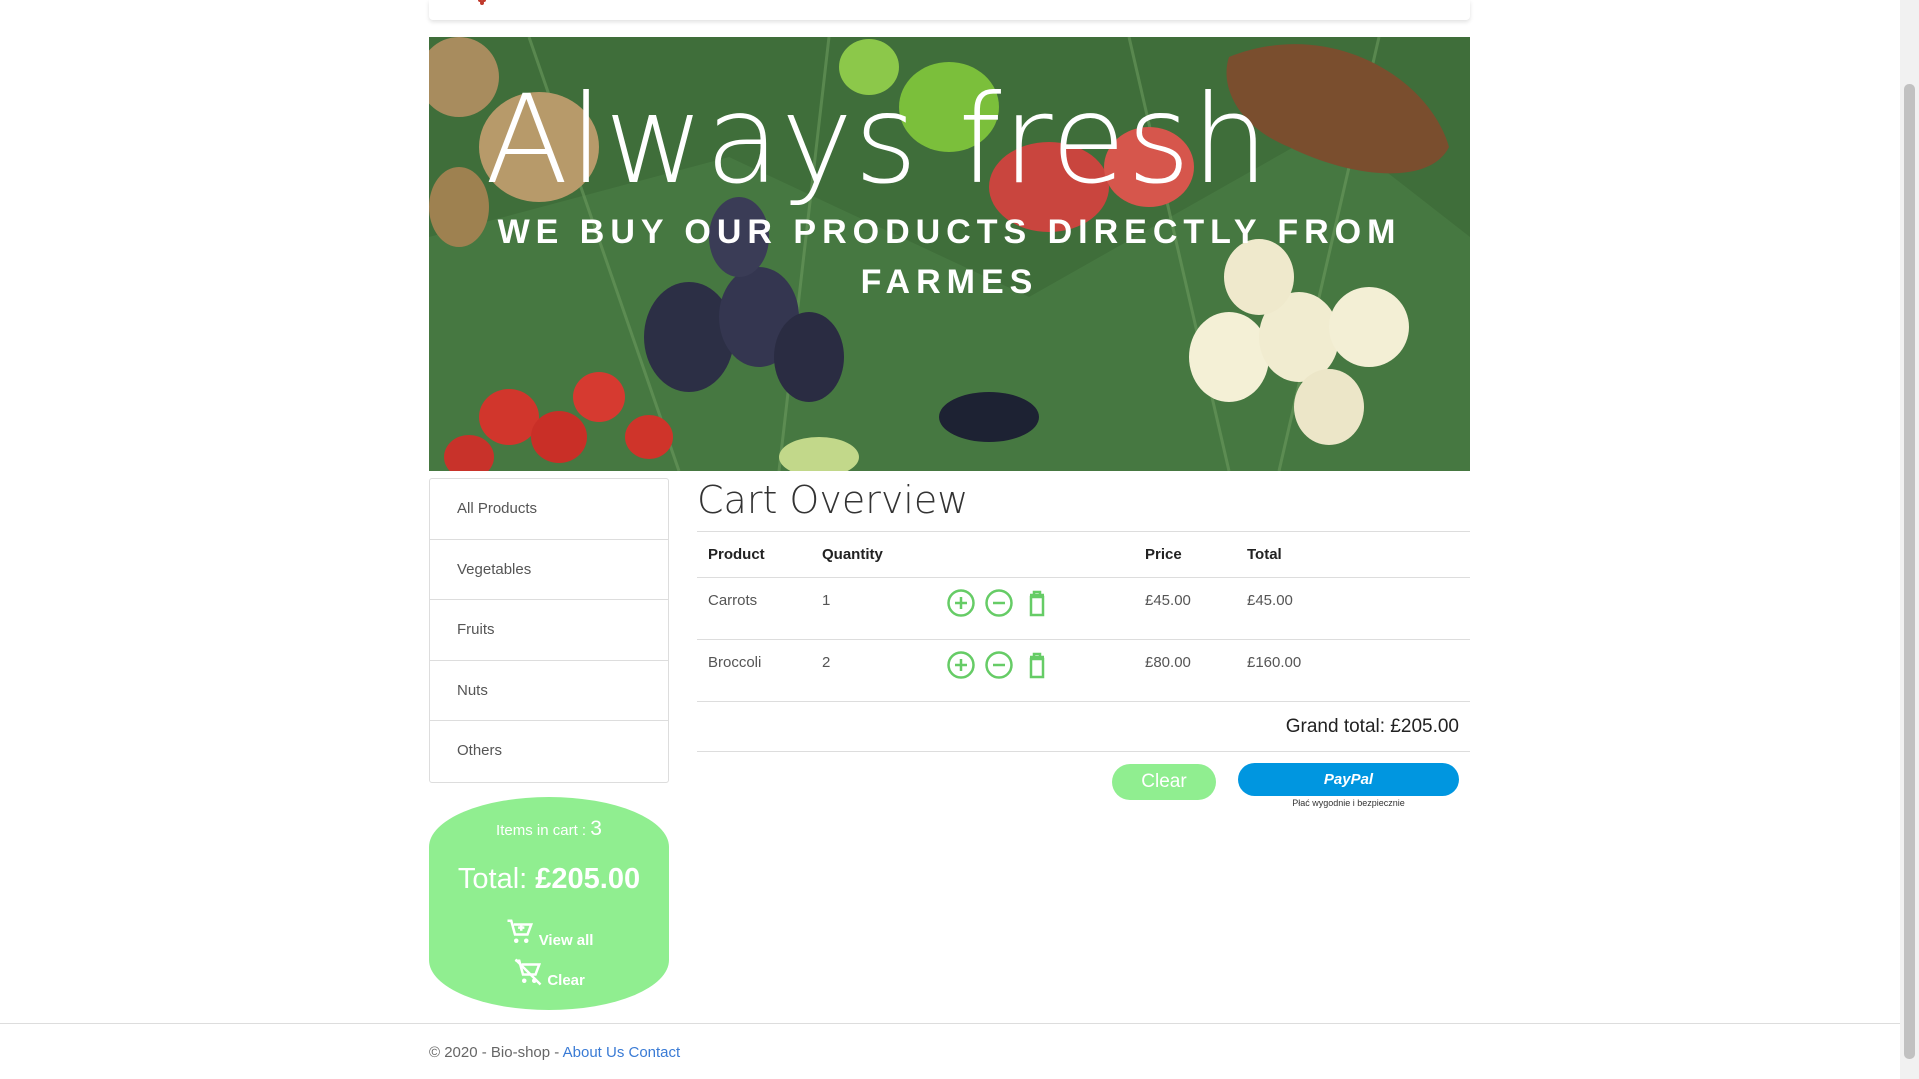 This screenshot has height=1079, width=1919. I want to click on cart-total: Total: £205.00, so click(549, 879).